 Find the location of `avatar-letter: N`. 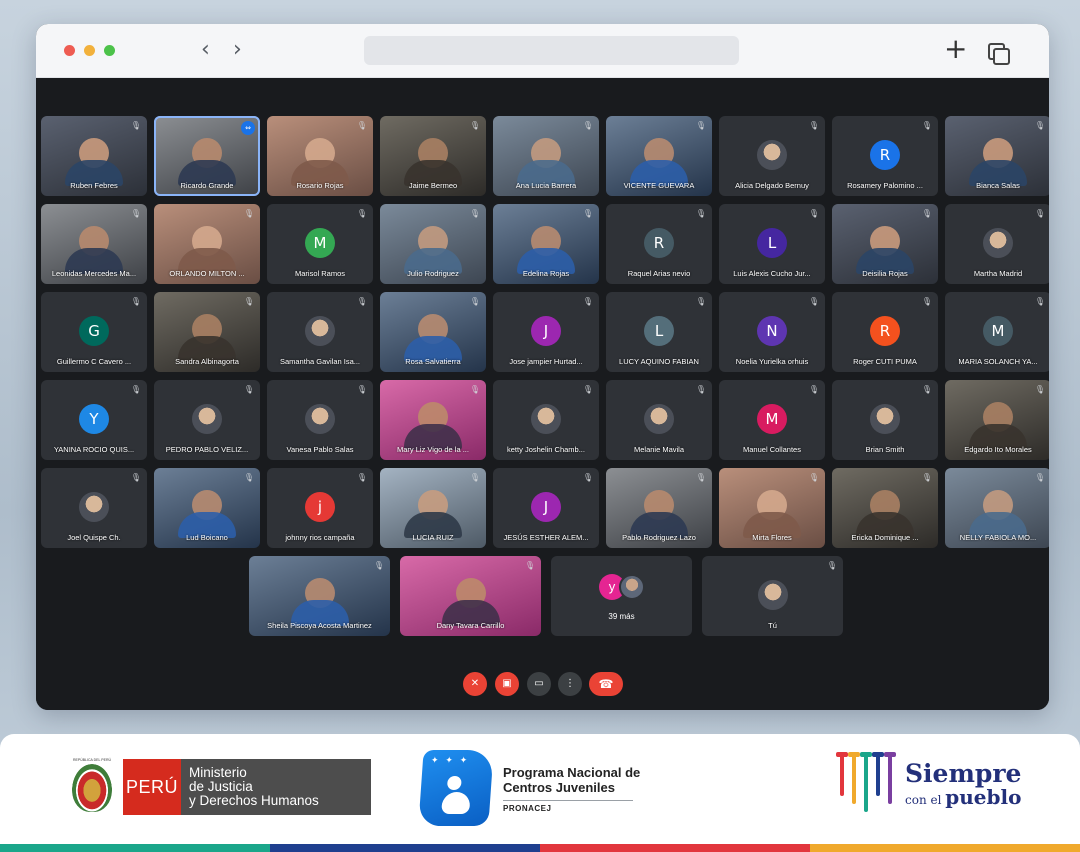

avatar-letter: N is located at coordinates (772, 331).